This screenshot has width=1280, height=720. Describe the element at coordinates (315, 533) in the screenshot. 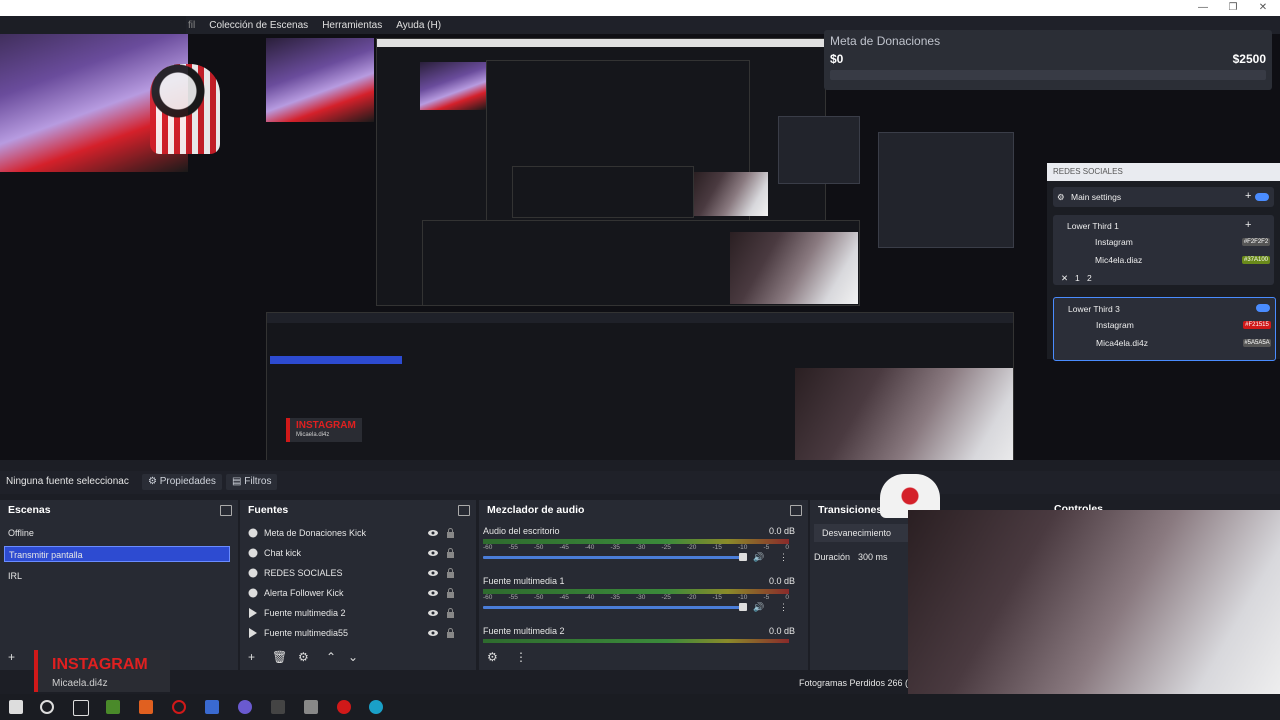

I see `source-label: Meta de Donaciones Kick` at that location.